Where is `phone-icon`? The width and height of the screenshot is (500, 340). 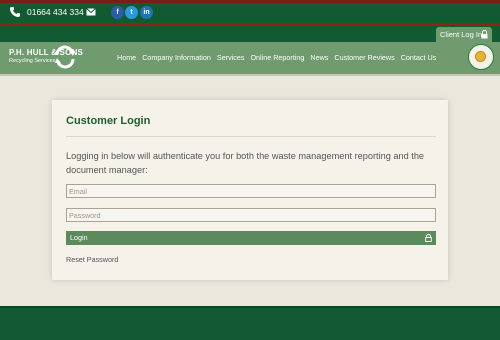 phone-icon is located at coordinates (15, 12).